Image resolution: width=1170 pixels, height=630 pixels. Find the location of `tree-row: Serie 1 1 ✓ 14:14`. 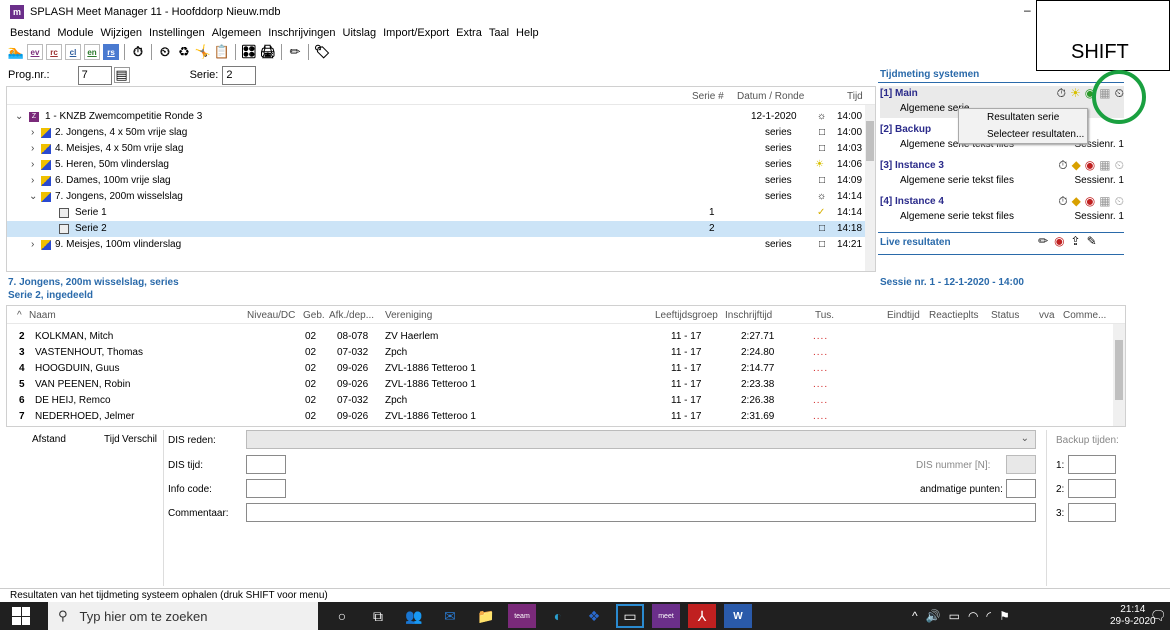

tree-row: Serie 1 1 ✓ 14:14 is located at coordinates (437, 213).